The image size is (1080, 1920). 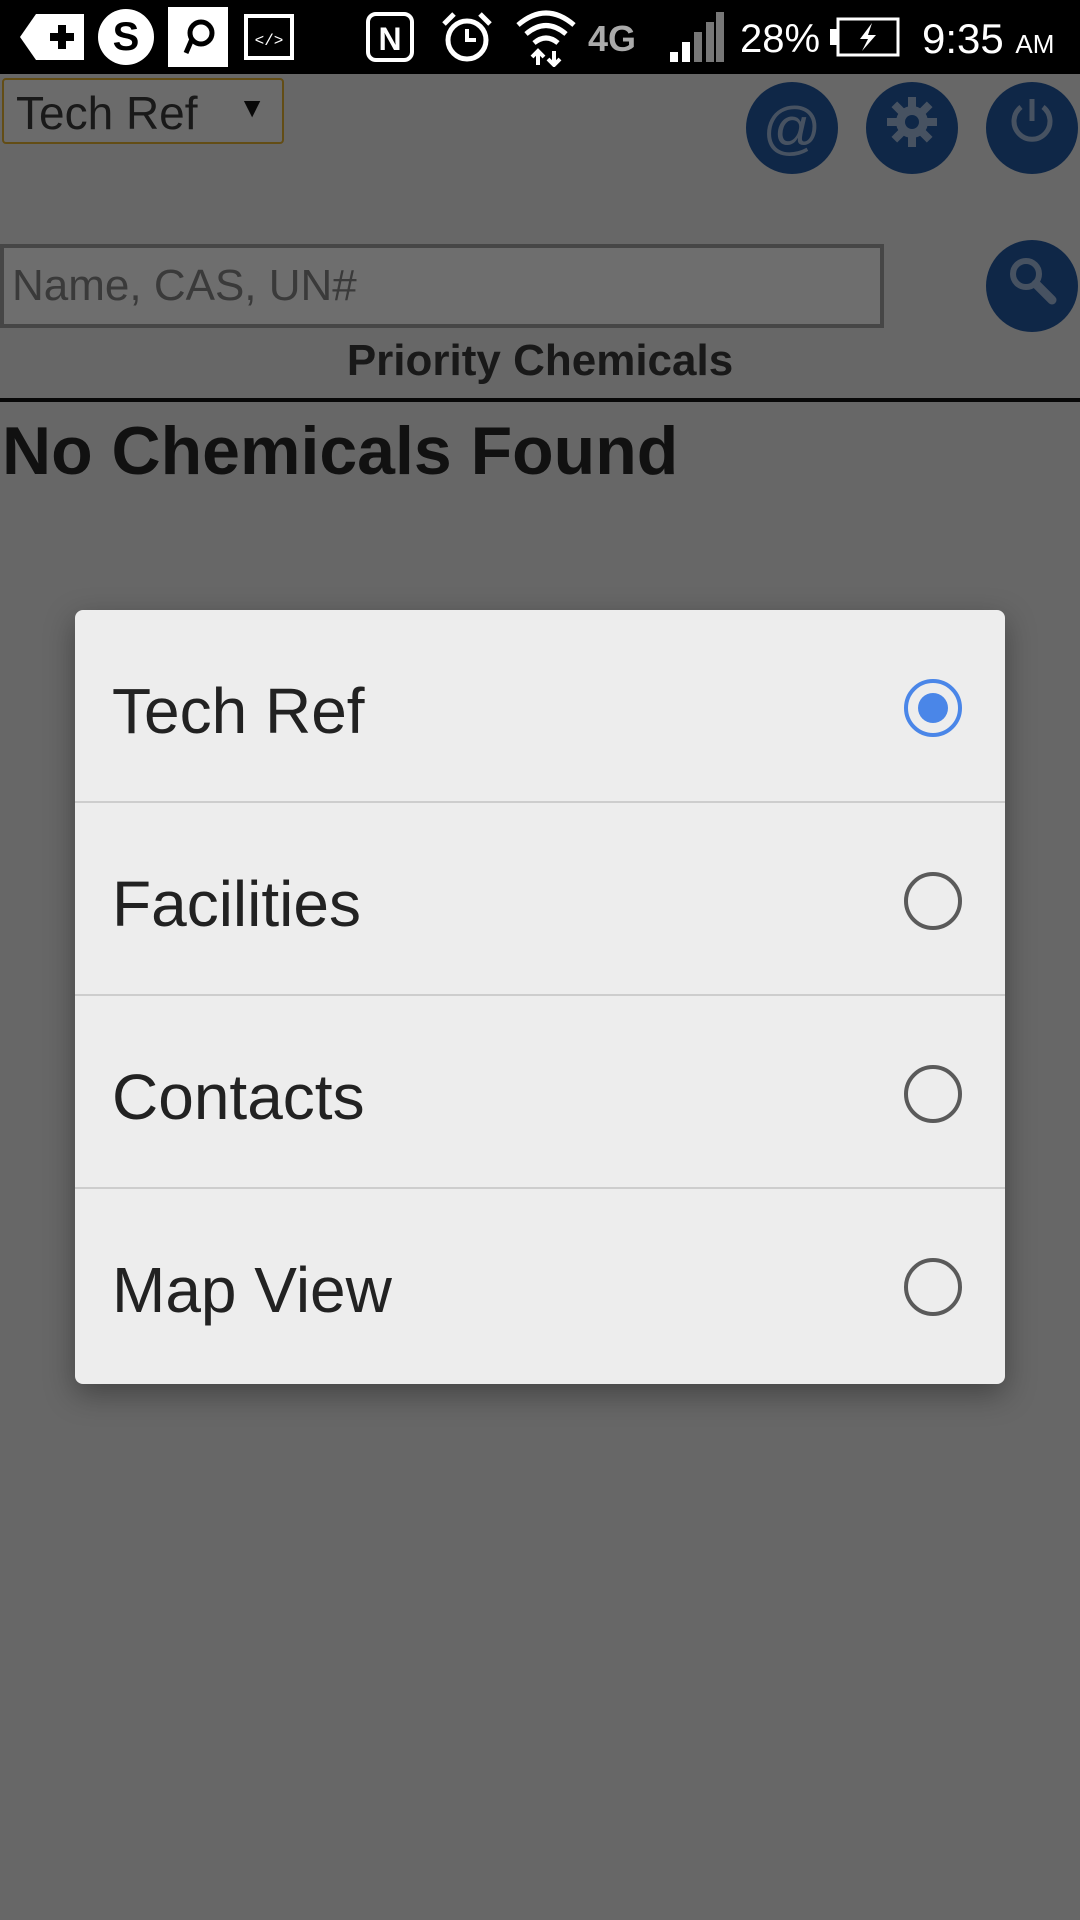 I want to click on option-facilities: Facilities, so click(x=540, y=899).